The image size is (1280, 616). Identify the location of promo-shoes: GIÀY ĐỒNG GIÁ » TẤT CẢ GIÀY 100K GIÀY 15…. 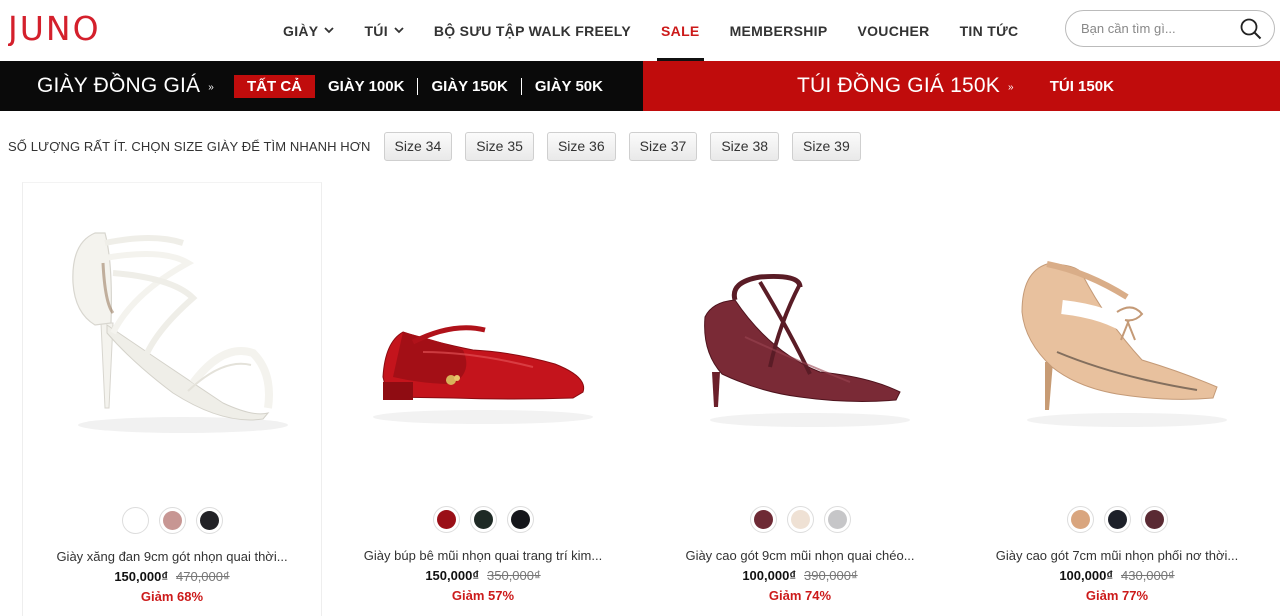
(321, 86).